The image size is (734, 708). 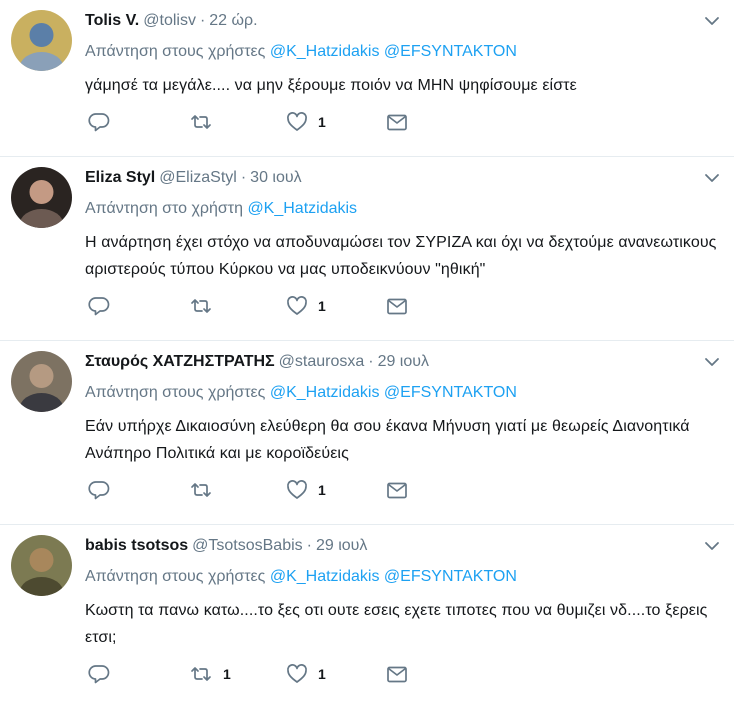 I want to click on author-name: Σταυρός ΧΑΤΖΗΣΤΡΑΤΗΣ, so click(x=180, y=361).